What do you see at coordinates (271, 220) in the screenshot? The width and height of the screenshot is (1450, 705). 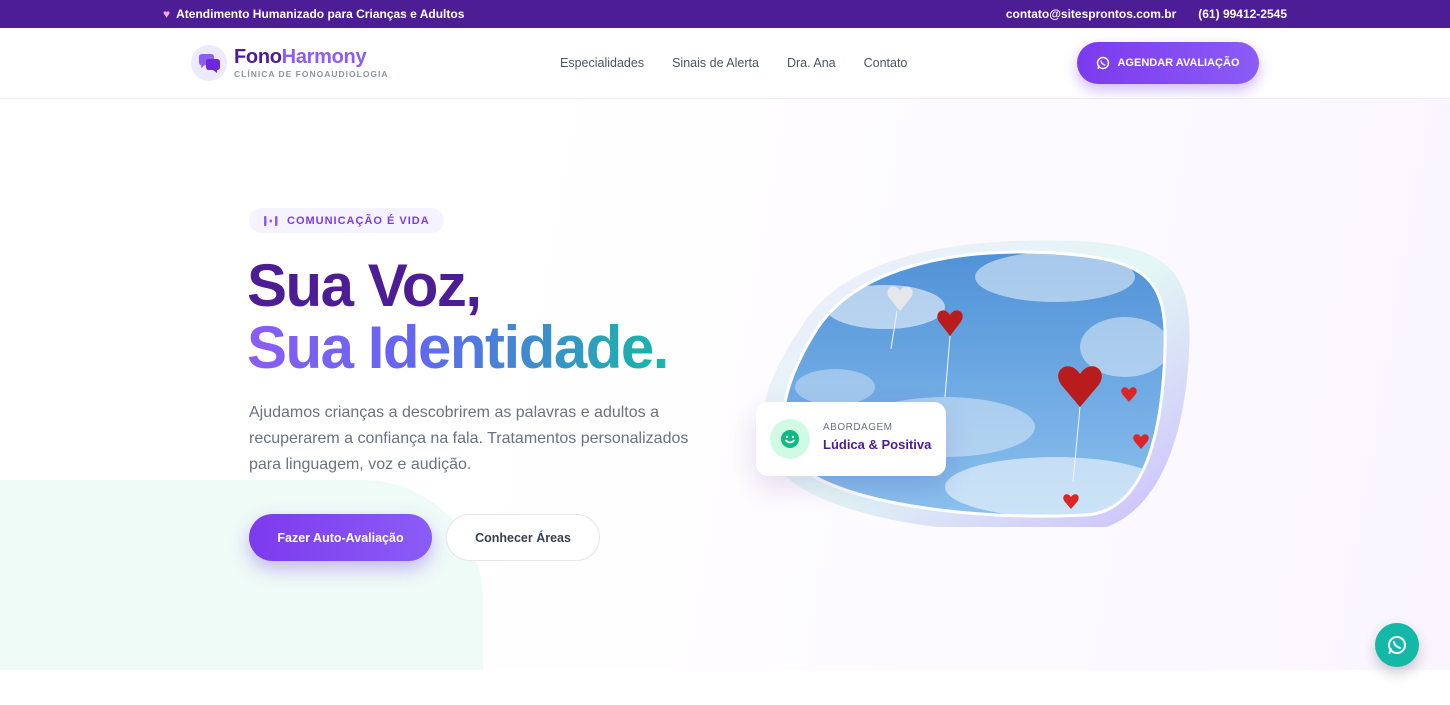 I see `voice-wave-icon` at bounding box center [271, 220].